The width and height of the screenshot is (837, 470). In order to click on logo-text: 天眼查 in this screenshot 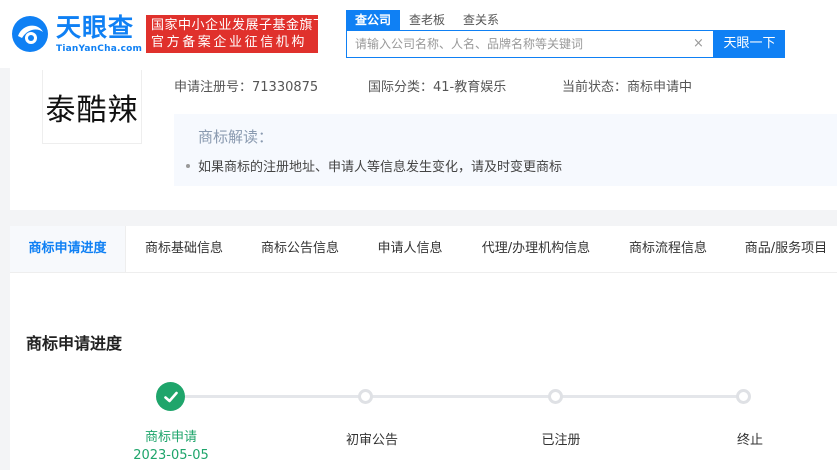, I will do `click(95, 27)`.